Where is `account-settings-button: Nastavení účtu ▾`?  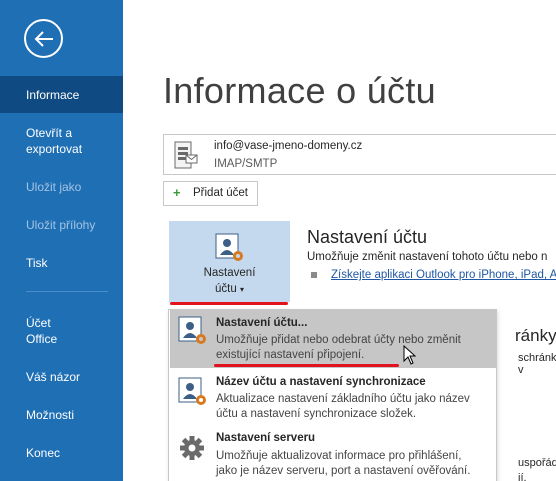 account-settings-button: Nastavení účtu ▾ is located at coordinates (229, 261).